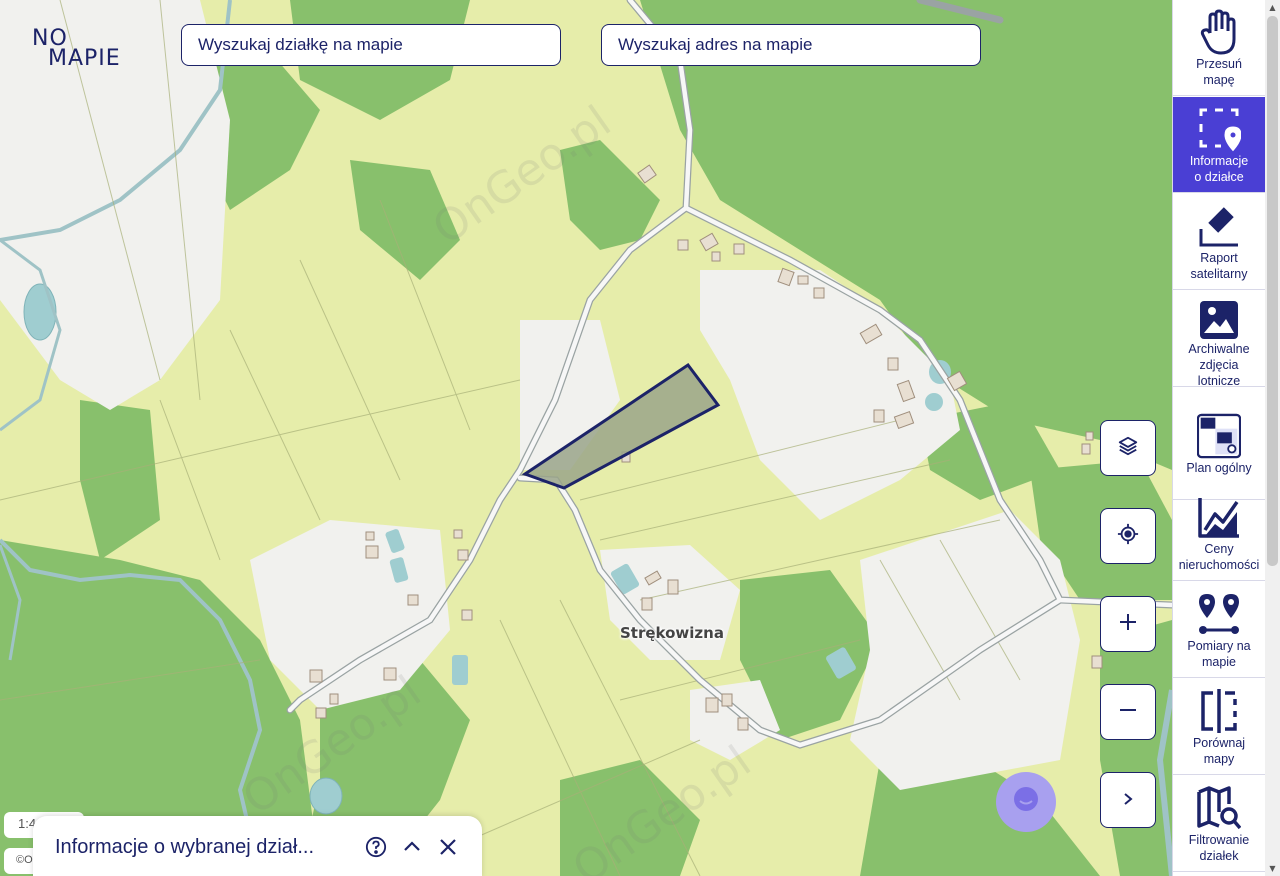 The width and height of the screenshot is (1280, 876). I want to click on sidebar-item-pan: Przesuń mapę, so click(1219, 48).